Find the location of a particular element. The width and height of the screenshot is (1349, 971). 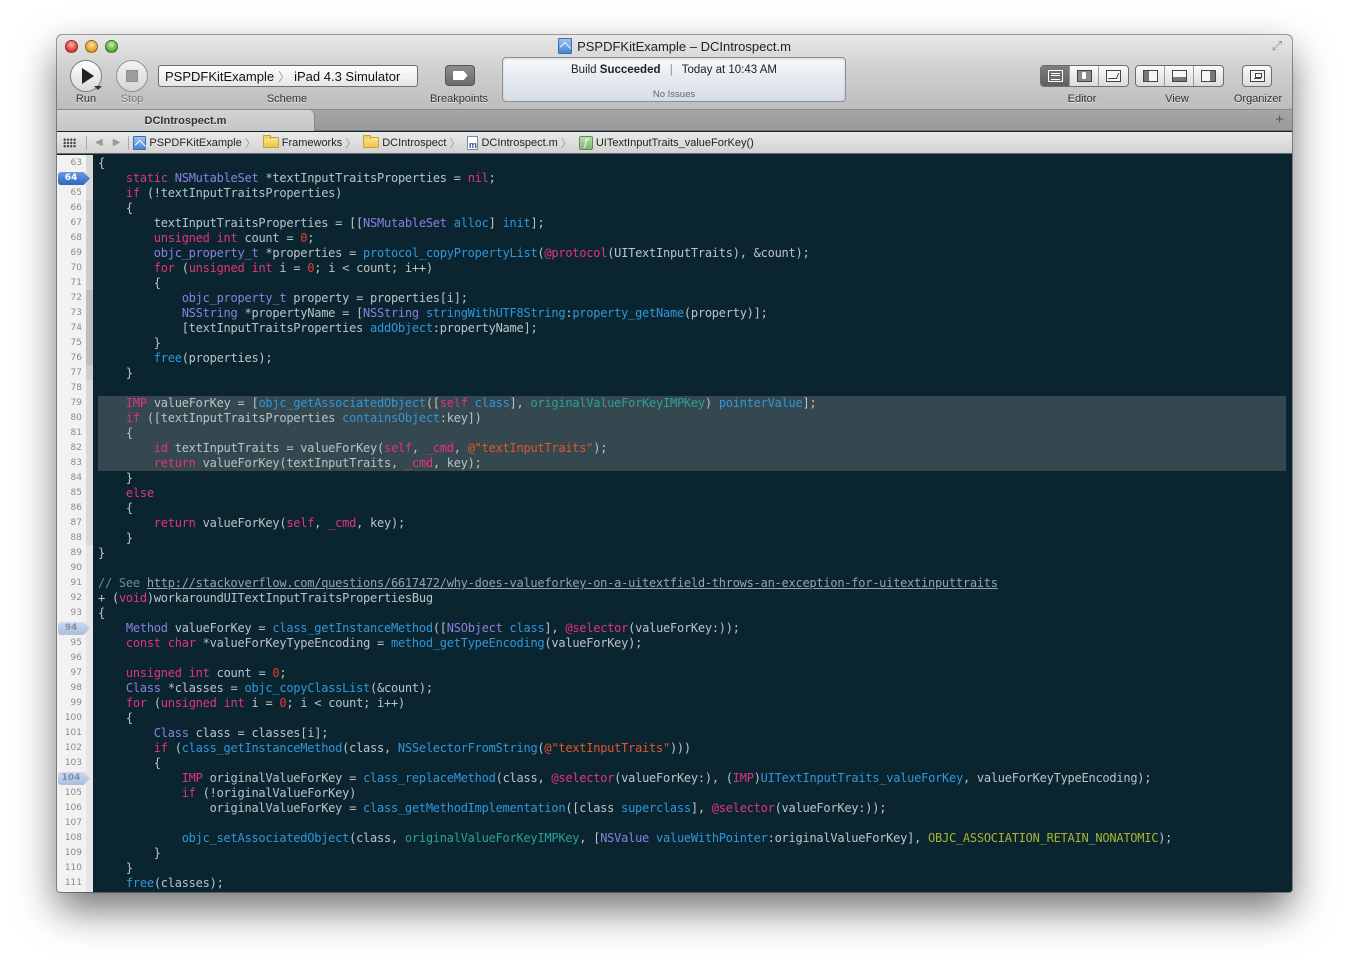

code-line: 81 { is located at coordinates (681, 433).